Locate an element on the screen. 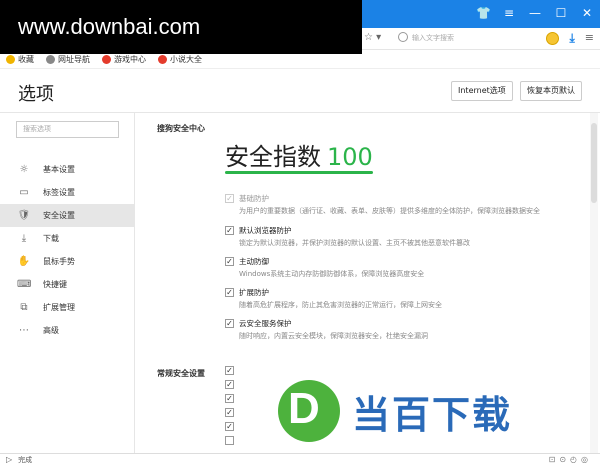  close-button: ✕ is located at coordinates (587, 13).